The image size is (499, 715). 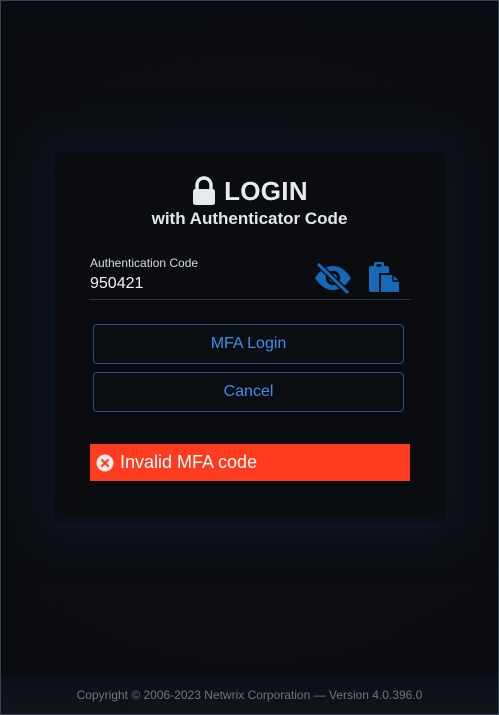 I want to click on page-subtitle: with Authenticator Code, so click(x=249, y=218).